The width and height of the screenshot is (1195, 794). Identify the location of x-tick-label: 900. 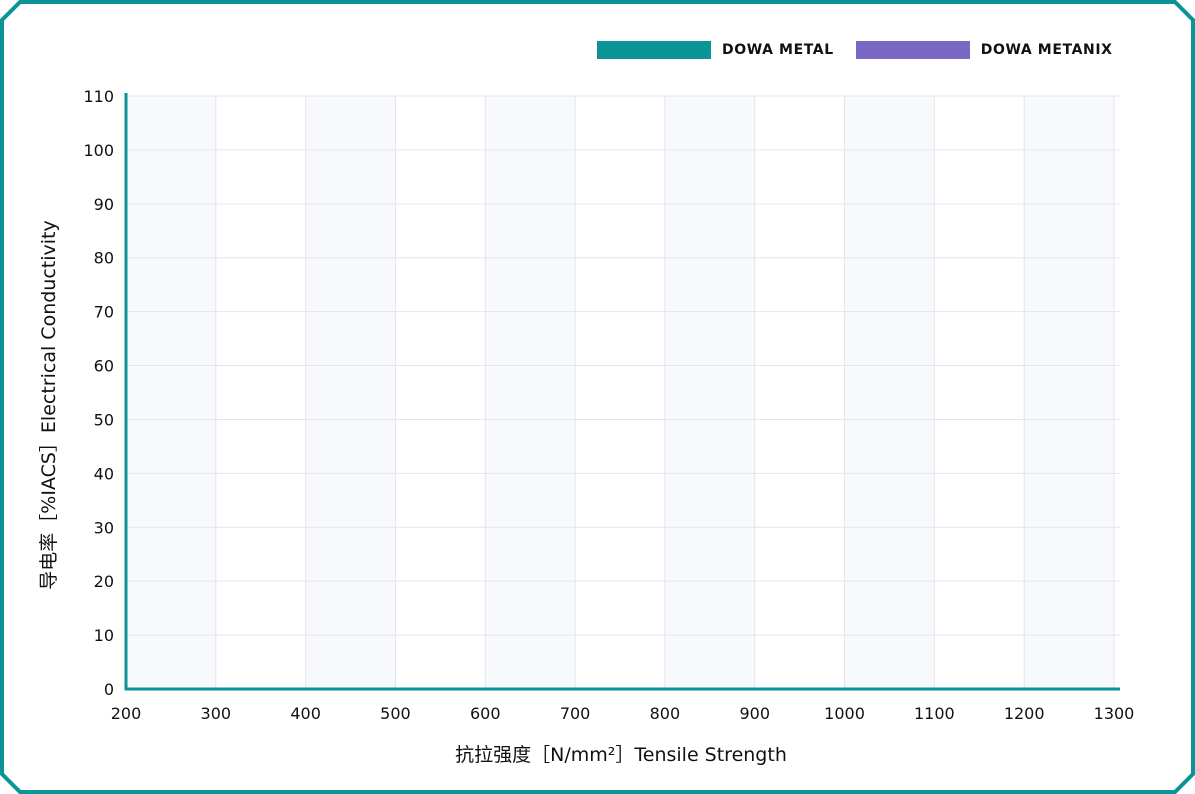
(754, 713).